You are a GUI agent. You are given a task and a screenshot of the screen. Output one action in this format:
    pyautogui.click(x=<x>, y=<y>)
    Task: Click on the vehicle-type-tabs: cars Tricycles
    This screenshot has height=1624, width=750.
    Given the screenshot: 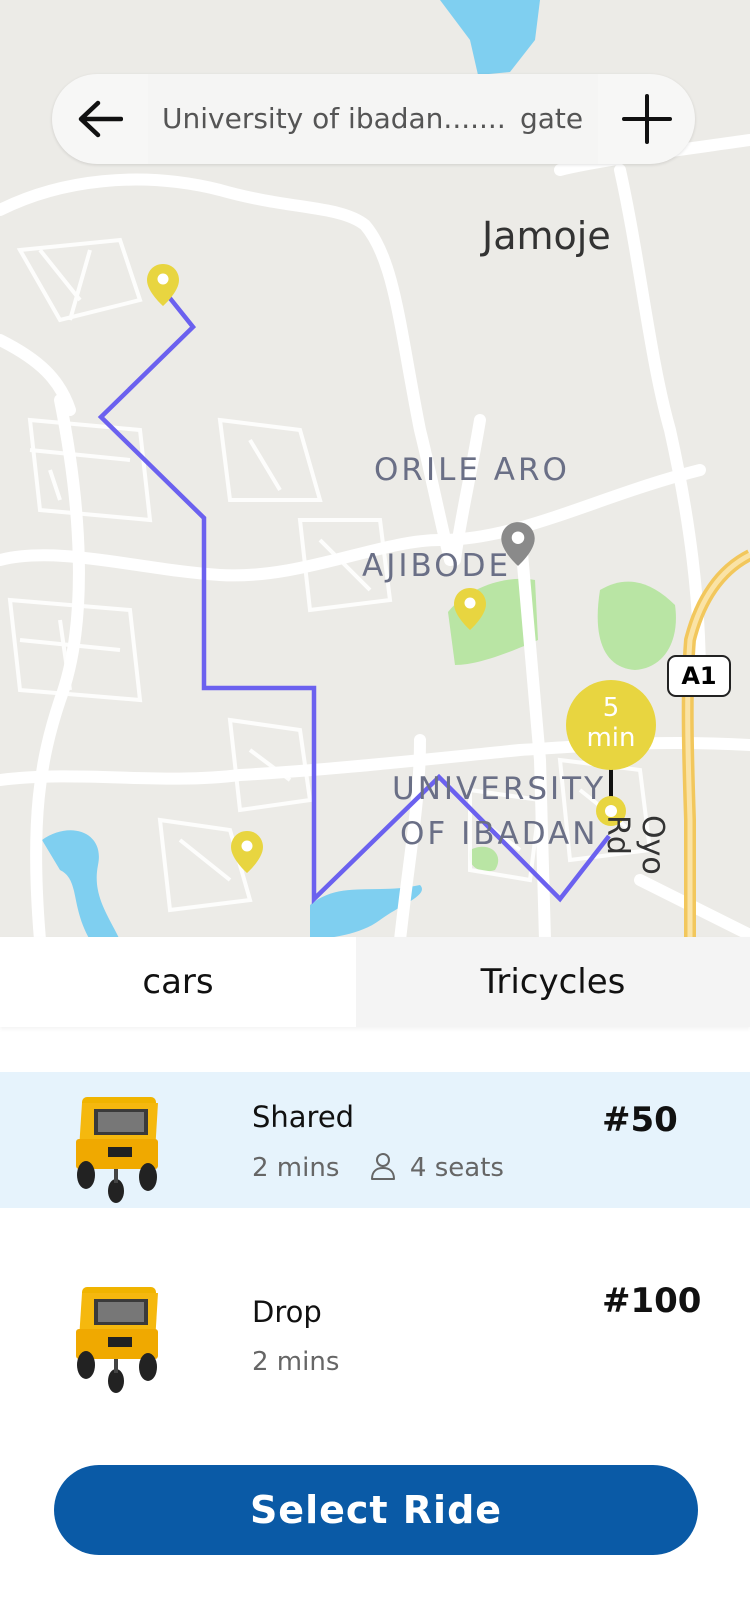 What is the action you would take?
    pyautogui.click(x=375, y=982)
    